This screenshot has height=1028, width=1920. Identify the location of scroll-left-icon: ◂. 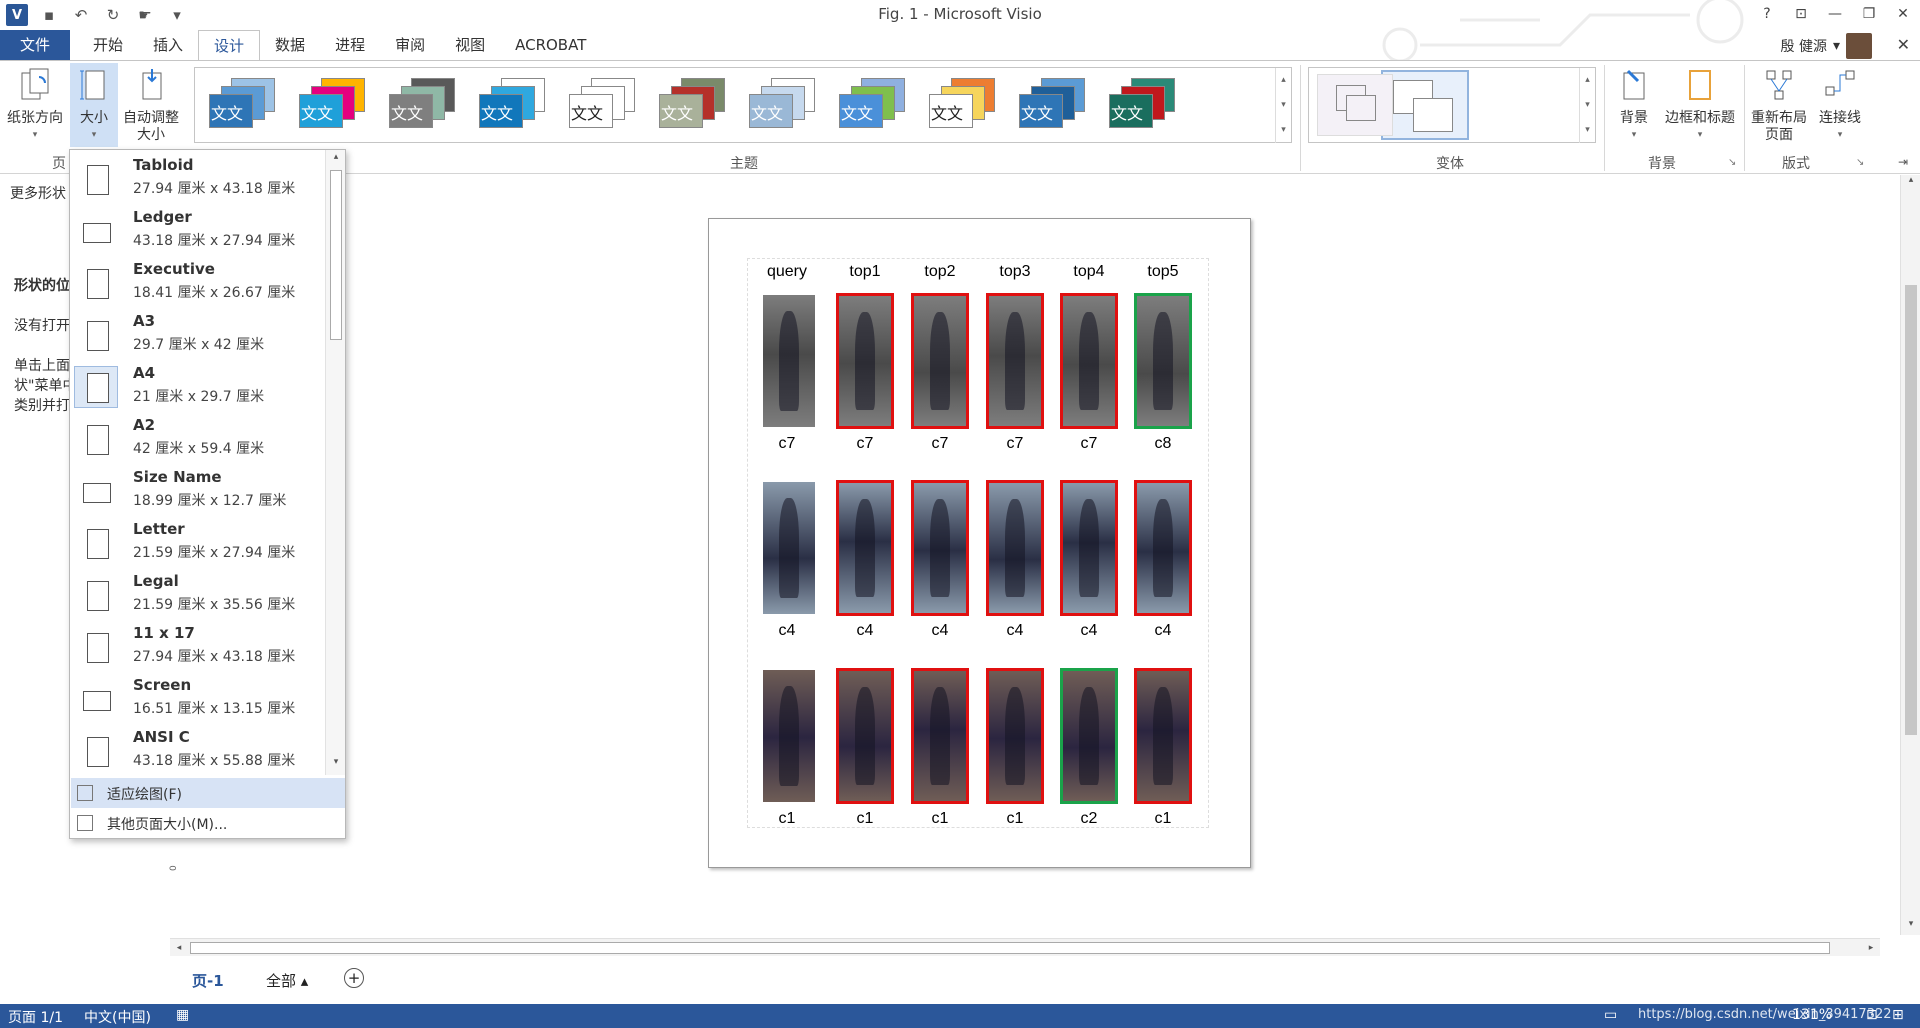
(179, 948).